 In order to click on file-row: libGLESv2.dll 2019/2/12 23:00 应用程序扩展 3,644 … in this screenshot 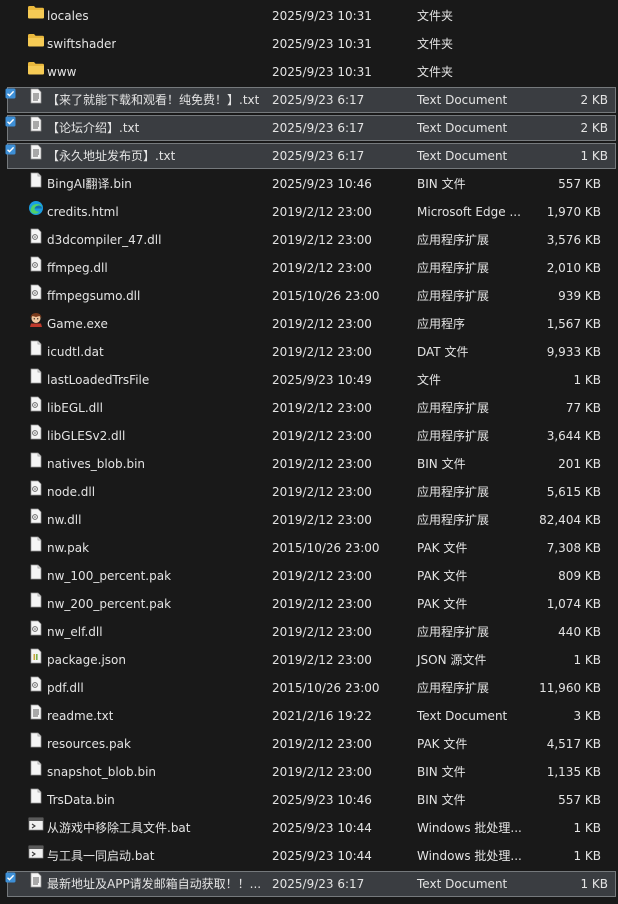, I will do `click(309, 436)`.